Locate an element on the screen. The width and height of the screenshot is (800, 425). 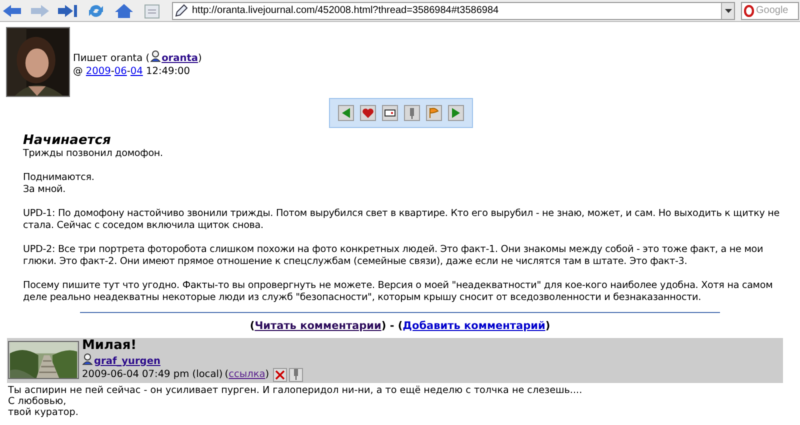
add-memory-button is located at coordinates (368, 113).